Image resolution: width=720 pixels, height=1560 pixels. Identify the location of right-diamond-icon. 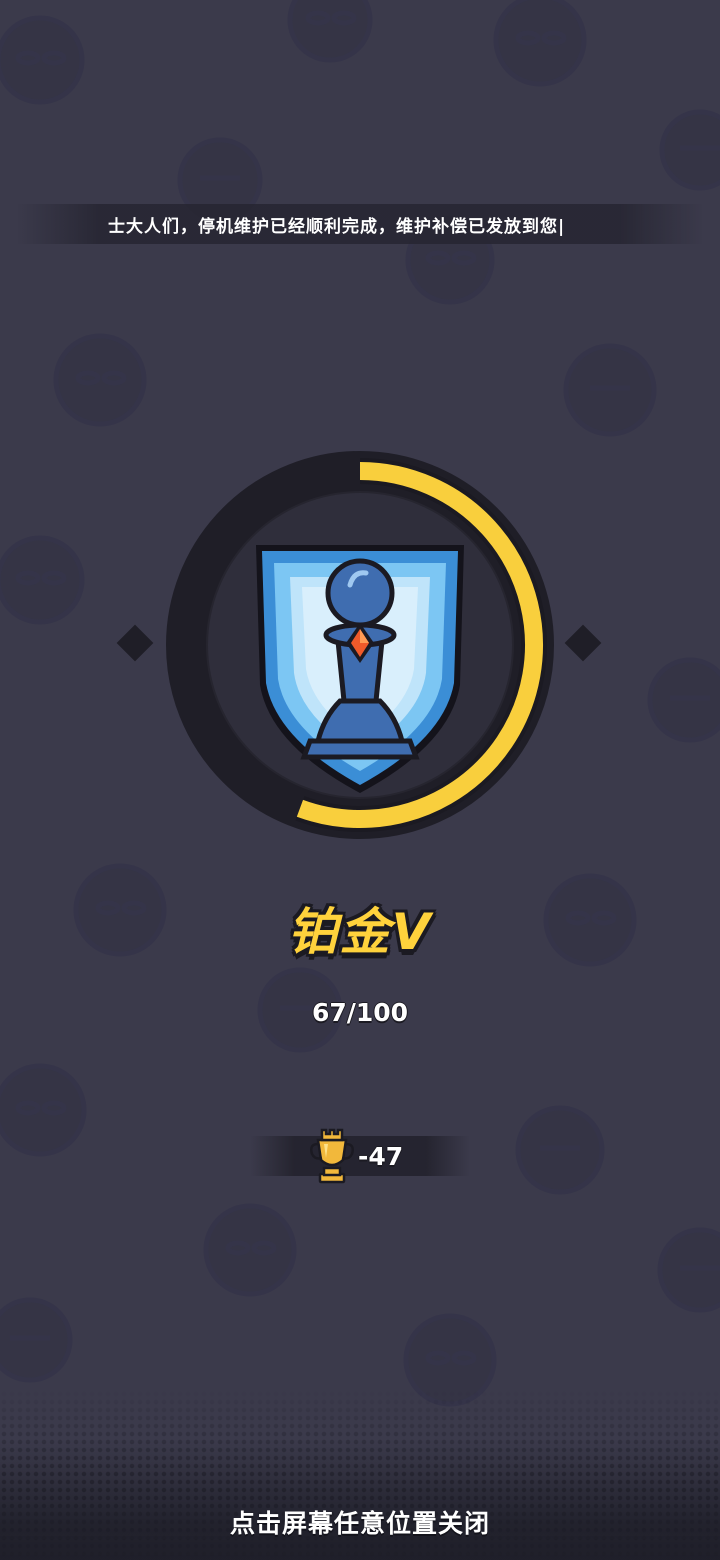
(583, 643).